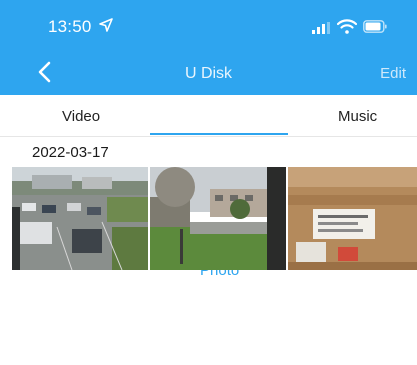 The image size is (417, 365). I want to click on page-title: U Disk, so click(208, 73).